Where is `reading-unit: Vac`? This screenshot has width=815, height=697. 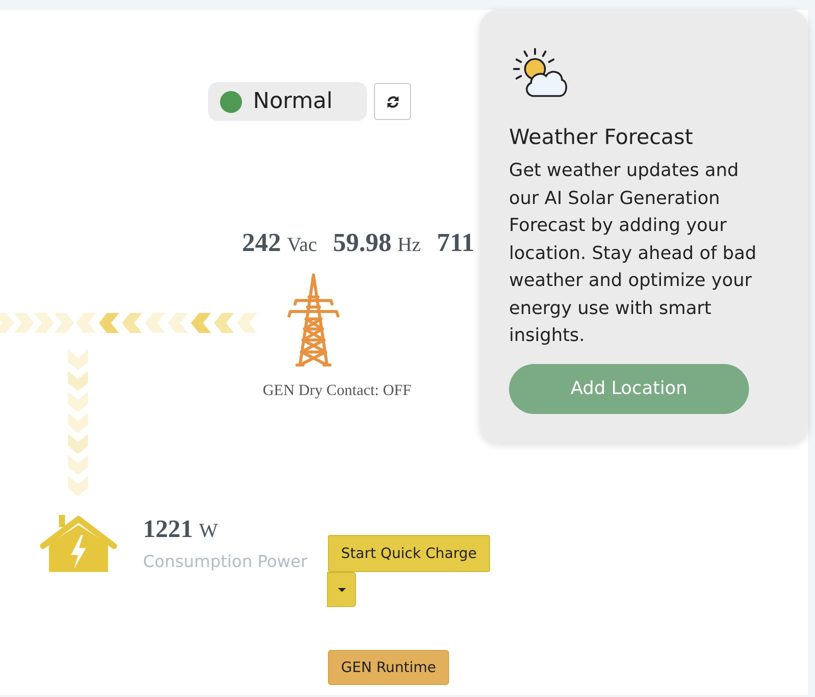
reading-unit: Vac is located at coordinates (302, 245).